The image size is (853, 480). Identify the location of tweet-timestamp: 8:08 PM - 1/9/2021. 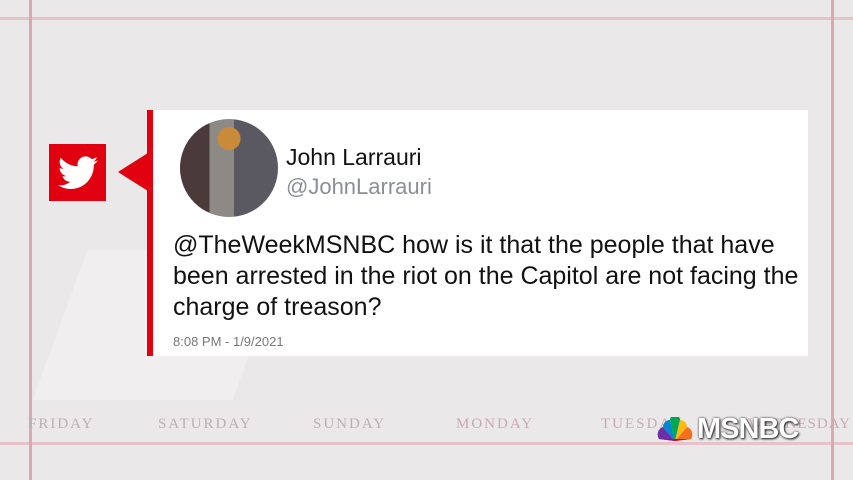
(228, 341).